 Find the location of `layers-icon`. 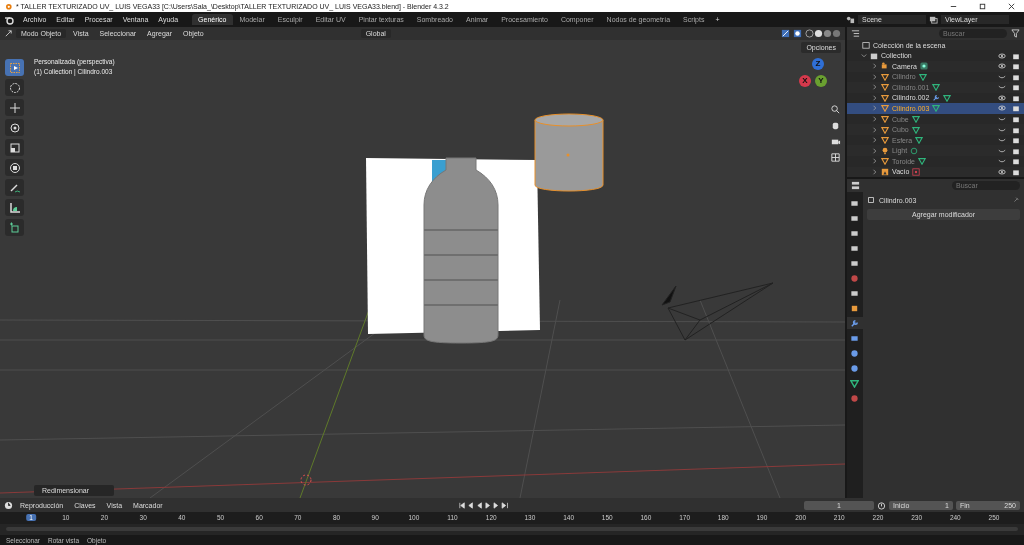

layers-icon is located at coordinates (933, 19).